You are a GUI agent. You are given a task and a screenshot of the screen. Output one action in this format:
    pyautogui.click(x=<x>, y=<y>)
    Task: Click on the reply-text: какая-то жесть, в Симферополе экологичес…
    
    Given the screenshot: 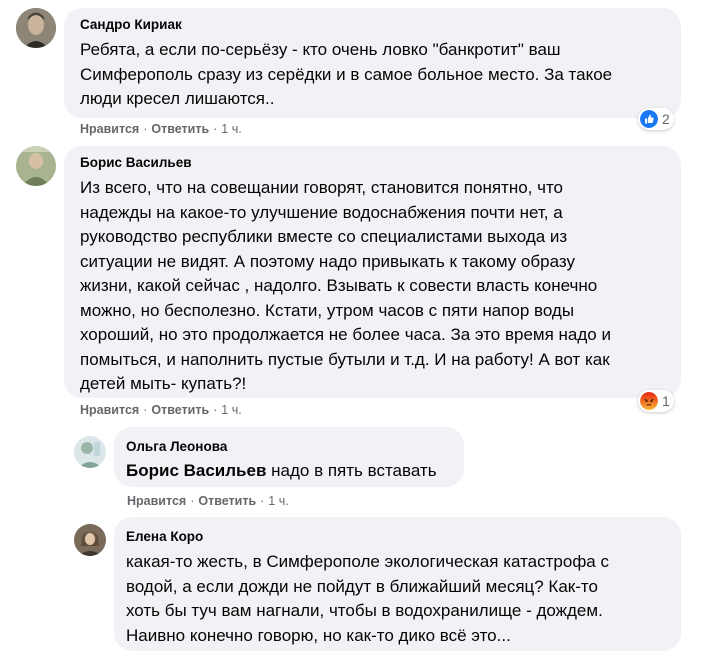 What is the action you would take?
    pyautogui.click(x=367, y=598)
    